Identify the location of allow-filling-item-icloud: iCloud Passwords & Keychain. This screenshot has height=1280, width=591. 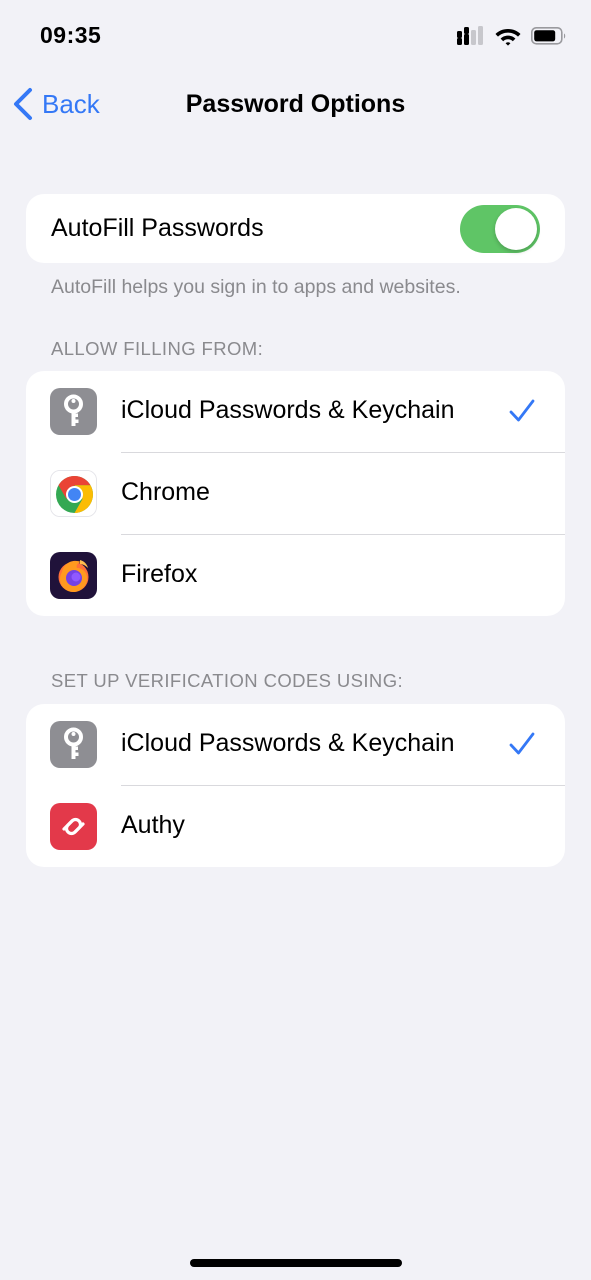
(295, 412).